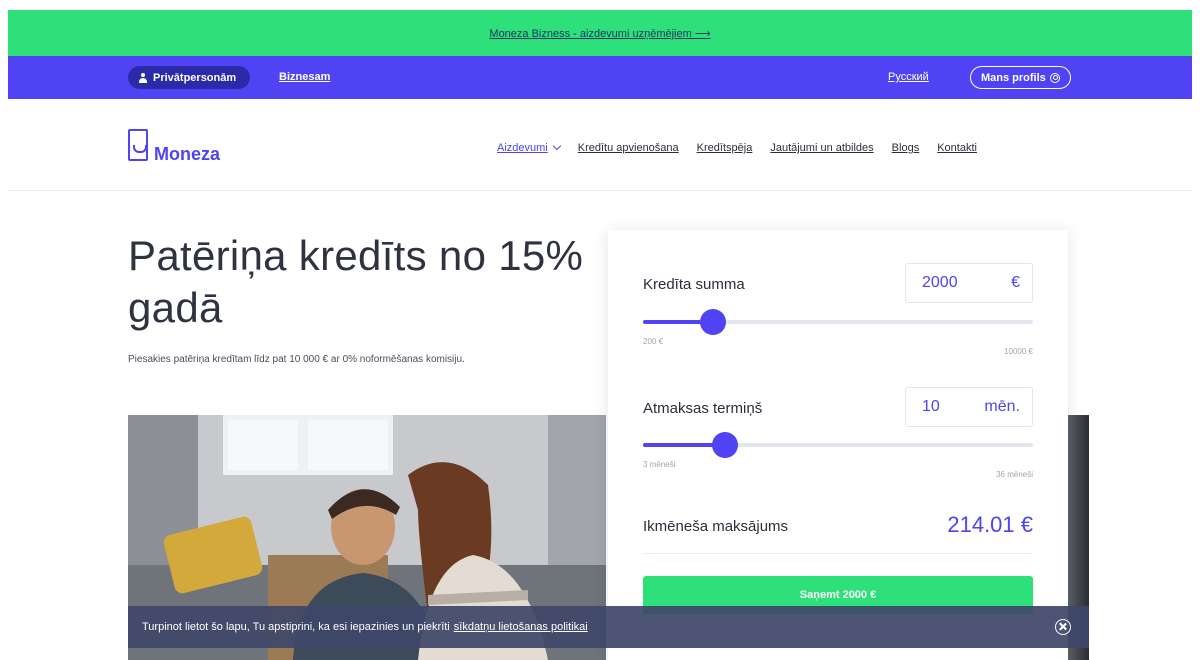 Image resolution: width=1200 pixels, height=660 pixels. I want to click on cookie-policy-link: sīkdatņu lietošanas politikai, so click(521, 627).